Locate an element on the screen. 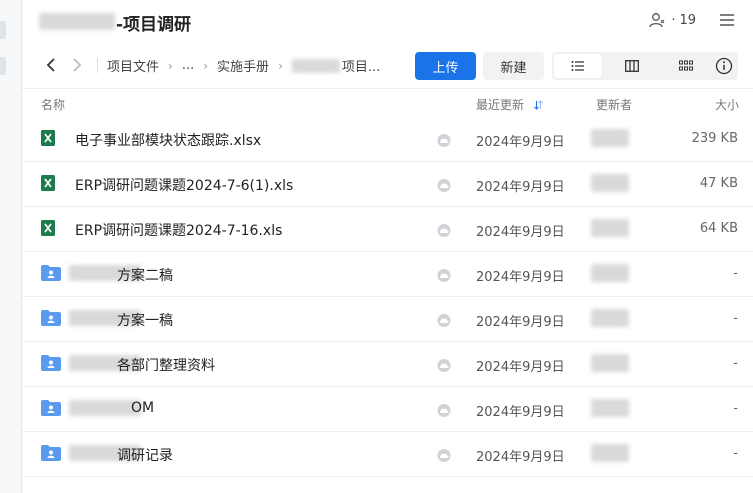 This screenshot has width=753, height=493. list-view-button is located at coordinates (578, 66).